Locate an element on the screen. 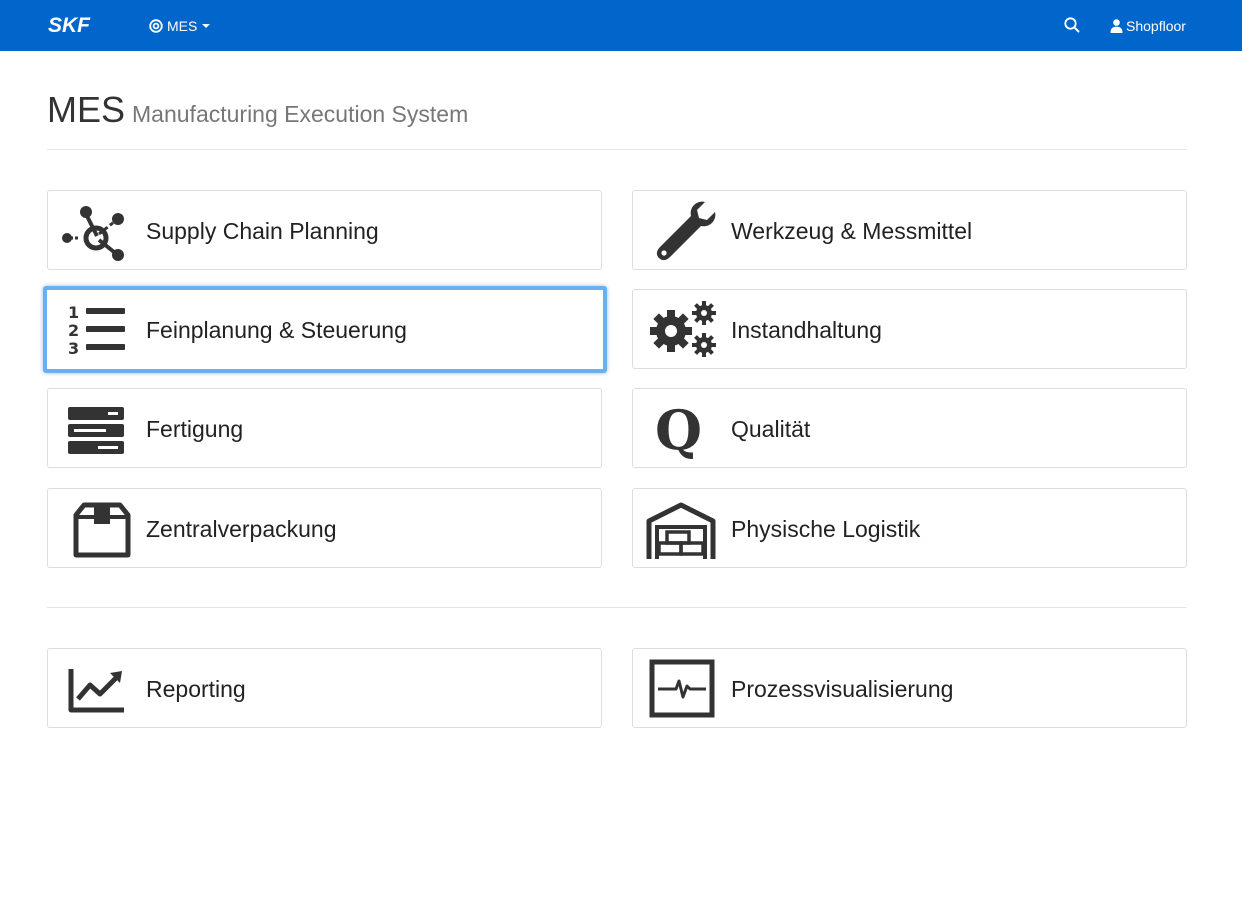  user-name-label: Shopfloor is located at coordinates (1156, 25).